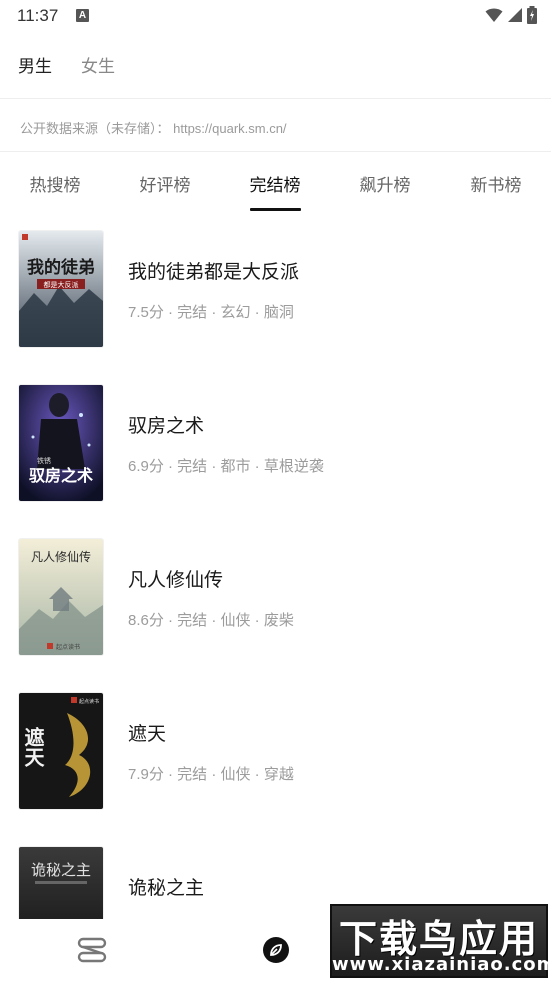 This screenshot has height=981, width=551. Describe the element at coordinates (211, 312) in the screenshot. I see `book-meta: 7.5分 · 完结 · 玄幻 · 脑洞` at that location.